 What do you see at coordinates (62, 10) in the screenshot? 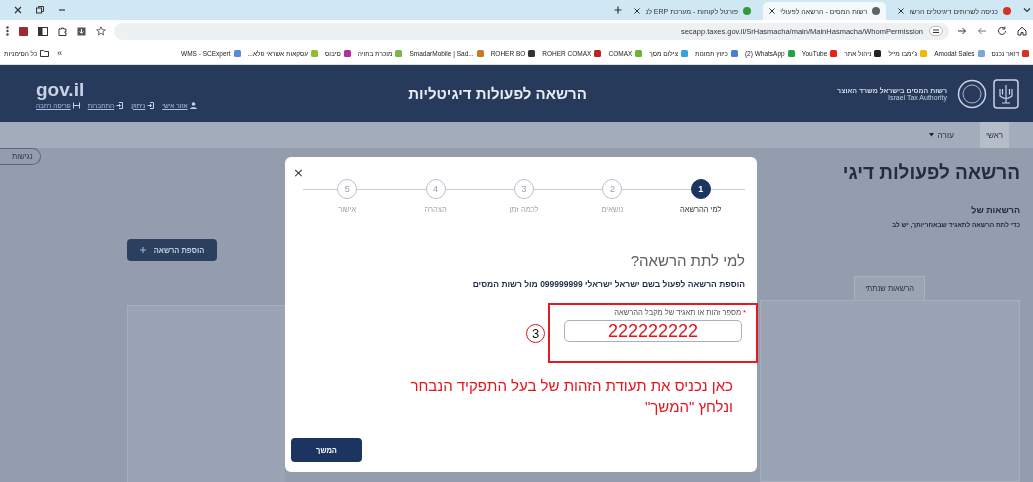
I see `minimize-icon` at bounding box center [62, 10].